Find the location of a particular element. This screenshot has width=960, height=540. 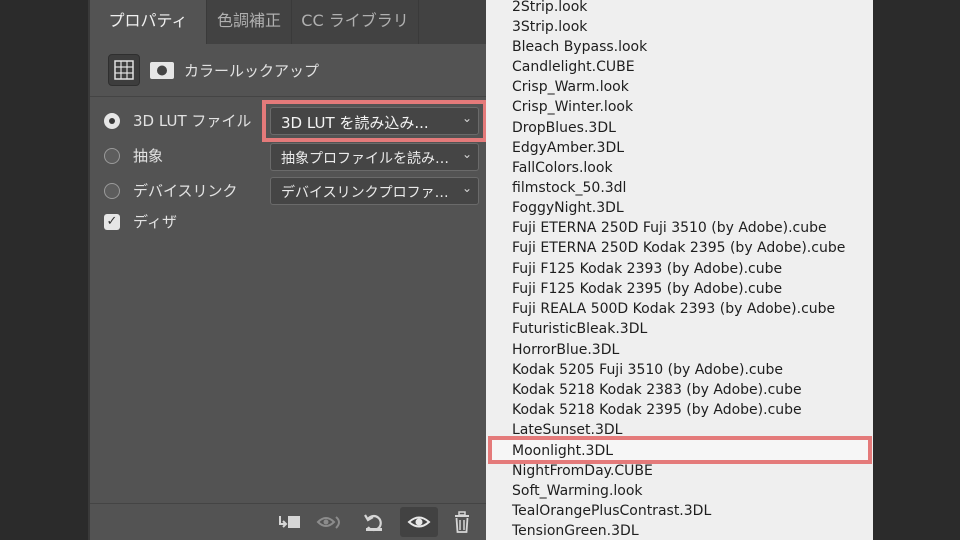

tab-cc-libraries: CC ライブラリ is located at coordinates (355, 22).